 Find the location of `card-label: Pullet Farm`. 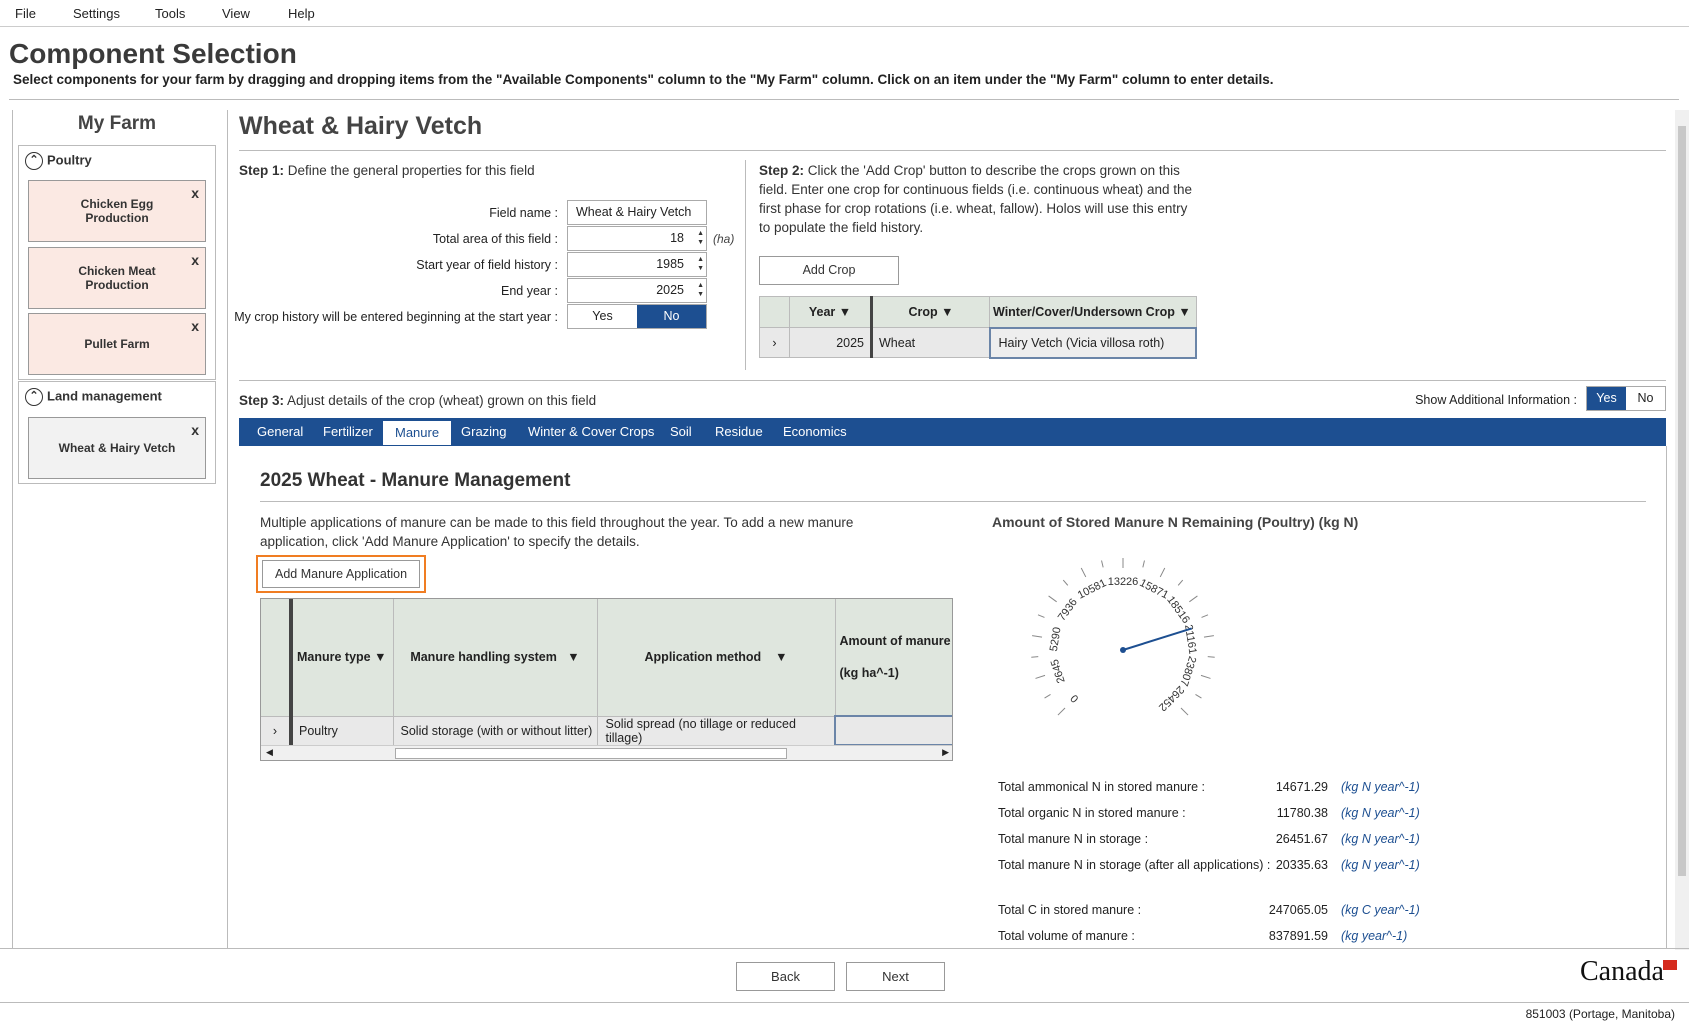

card-label: Pullet Farm is located at coordinates (117, 344).